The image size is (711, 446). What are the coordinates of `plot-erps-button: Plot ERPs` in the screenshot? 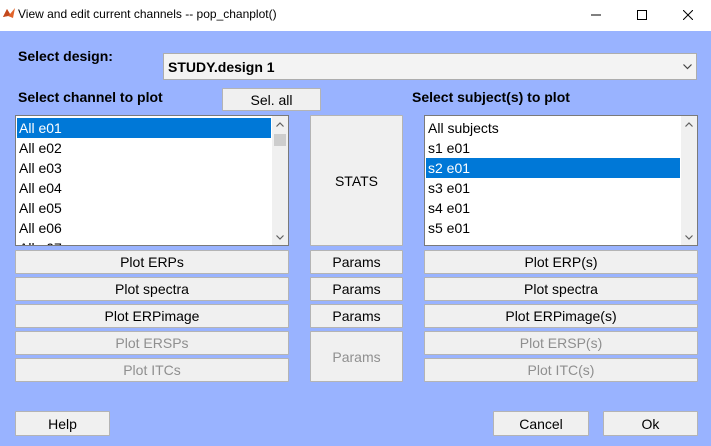 It's located at (152, 262).